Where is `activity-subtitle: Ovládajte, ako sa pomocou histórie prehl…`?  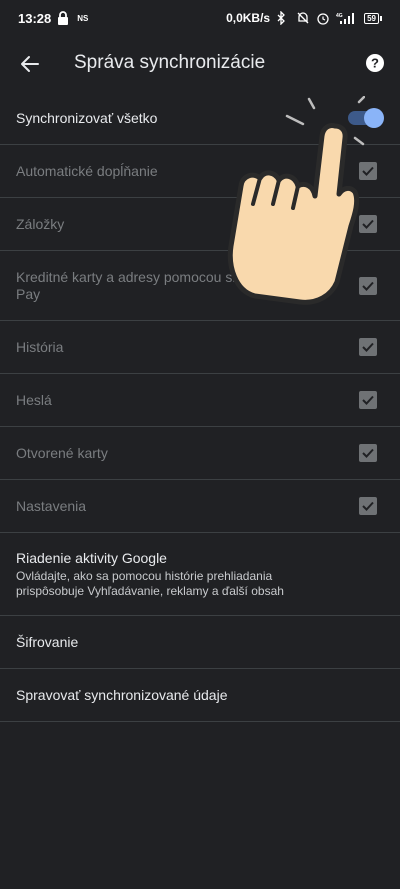
activity-subtitle: Ovládajte, ako sa pomocou histórie prehl… is located at coordinates (150, 583).